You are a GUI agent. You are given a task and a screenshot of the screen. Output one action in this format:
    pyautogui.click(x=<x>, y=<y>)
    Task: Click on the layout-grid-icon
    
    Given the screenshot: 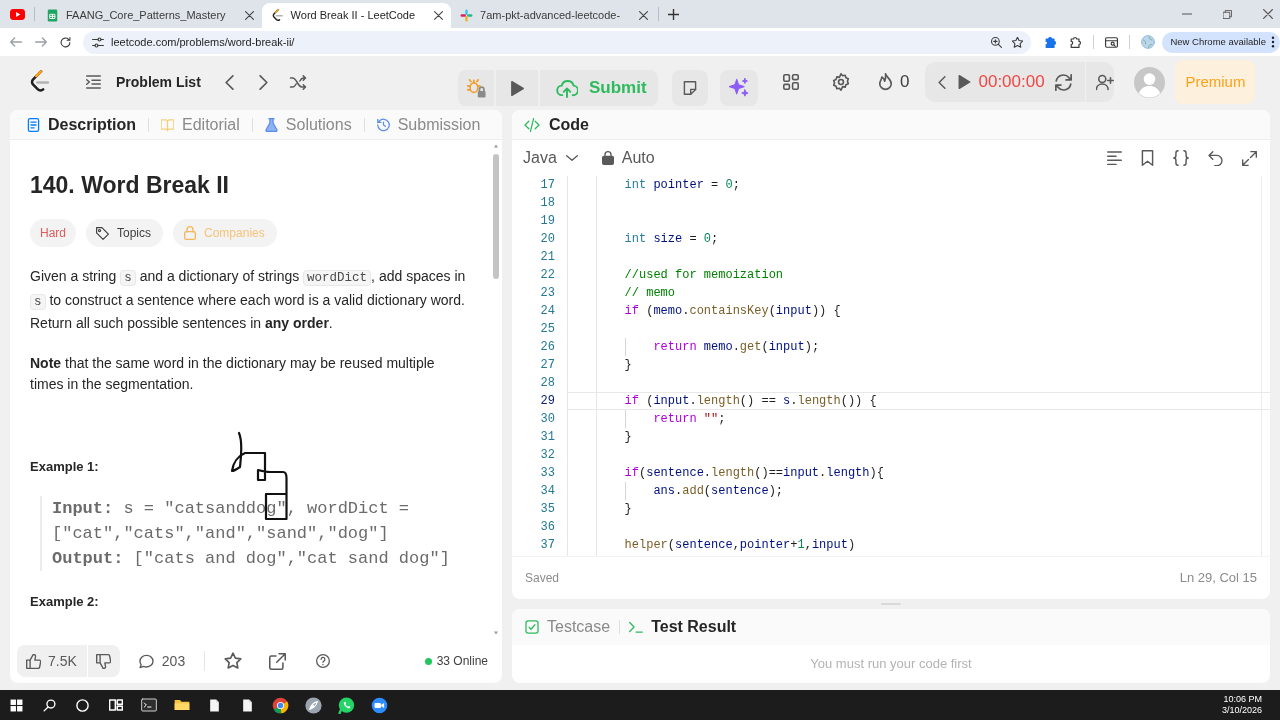 What is the action you would take?
    pyautogui.click(x=791, y=82)
    